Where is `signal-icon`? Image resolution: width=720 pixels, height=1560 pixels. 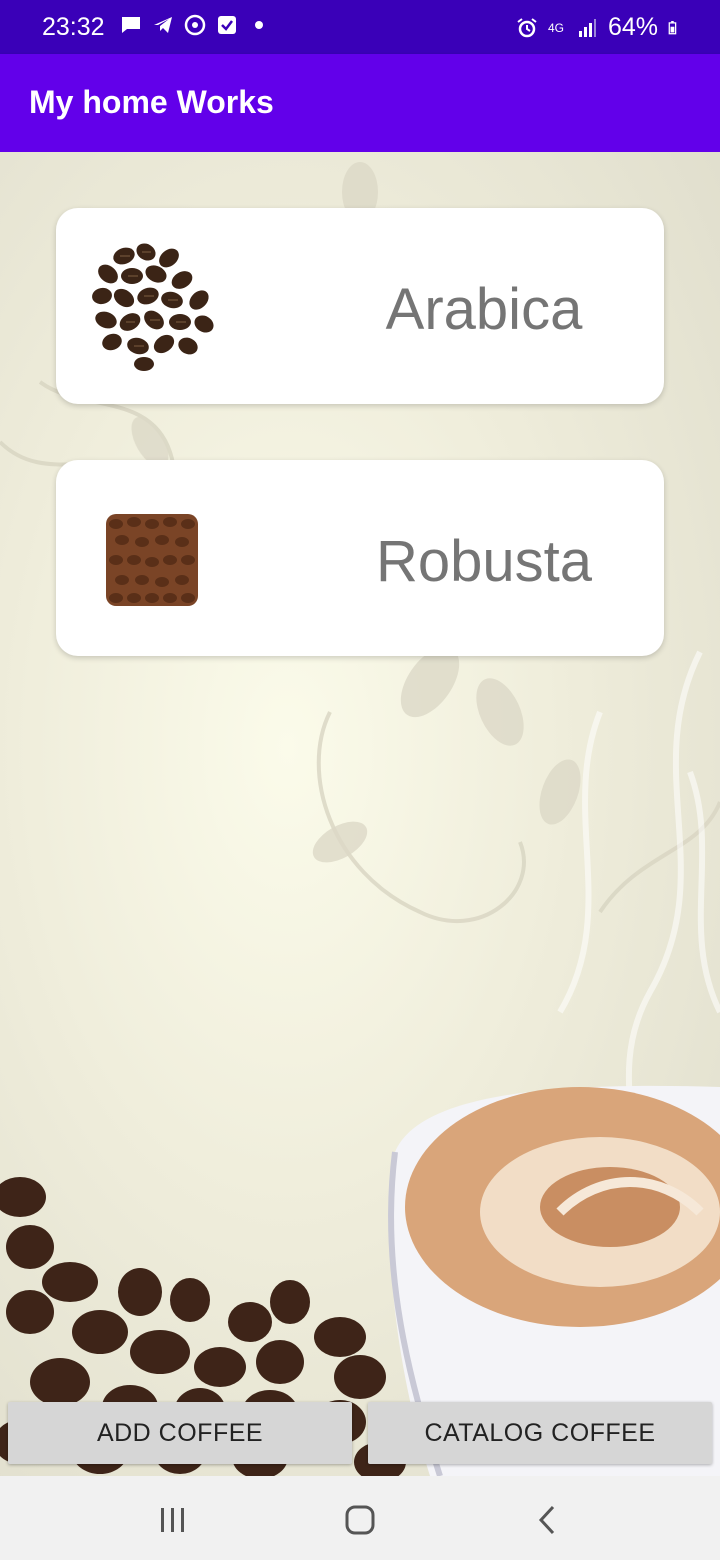
signal-icon is located at coordinates (587, 27).